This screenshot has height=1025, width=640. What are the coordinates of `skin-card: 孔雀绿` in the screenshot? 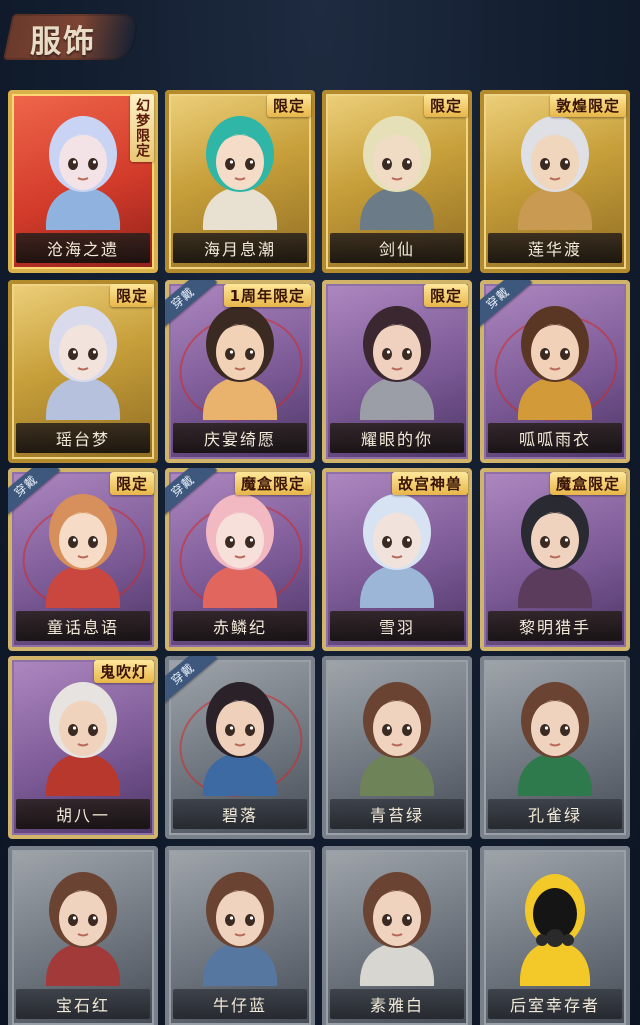 It's located at (555, 747).